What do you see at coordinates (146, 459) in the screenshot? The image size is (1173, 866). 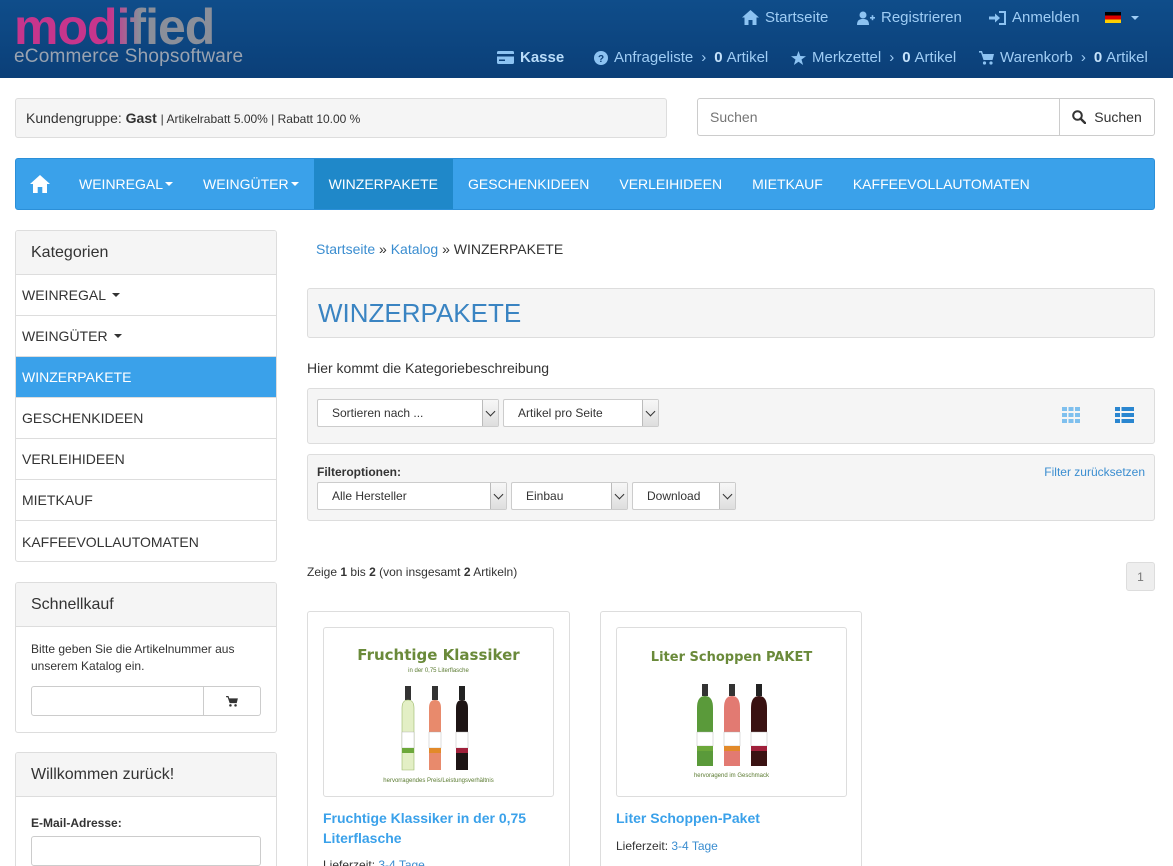 I see `category-verleihideen: VERLEIHIDEEN` at bounding box center [146, 459].